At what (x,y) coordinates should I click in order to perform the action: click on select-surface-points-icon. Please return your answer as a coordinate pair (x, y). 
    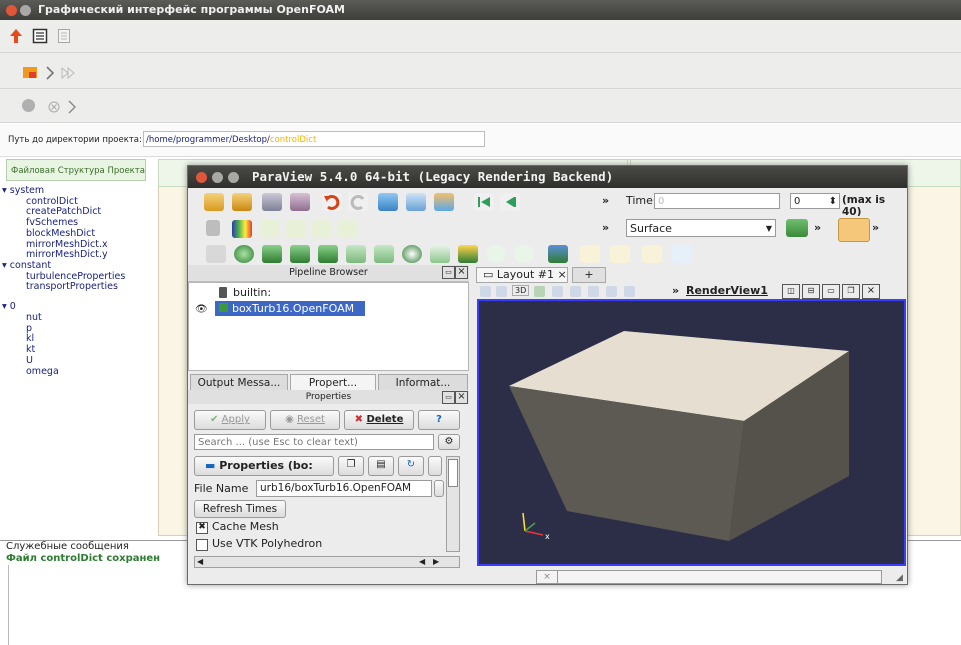
    Looking at the image, I should click on (575, 291).